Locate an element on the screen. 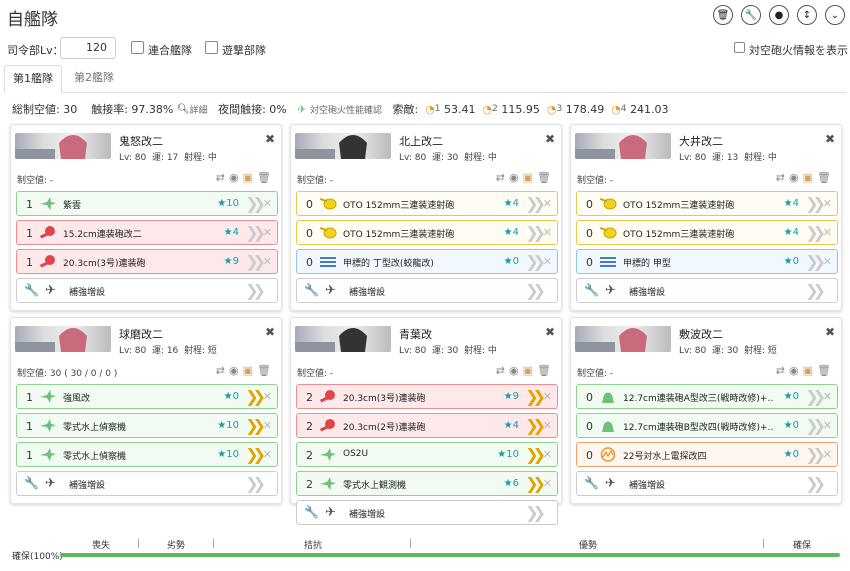 The image size is (850, 571). equipment-slot: 1 15.2cm連装砲改二 ★4 ❯❯ ✕ is located at coordinates (147, 232).